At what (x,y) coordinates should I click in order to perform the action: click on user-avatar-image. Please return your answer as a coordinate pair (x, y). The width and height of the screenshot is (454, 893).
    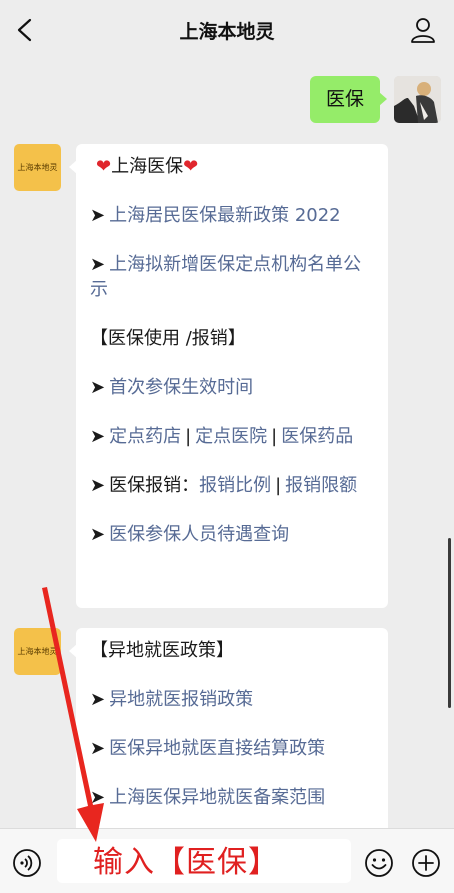
    Looking at the image, I should click on (417, 99).